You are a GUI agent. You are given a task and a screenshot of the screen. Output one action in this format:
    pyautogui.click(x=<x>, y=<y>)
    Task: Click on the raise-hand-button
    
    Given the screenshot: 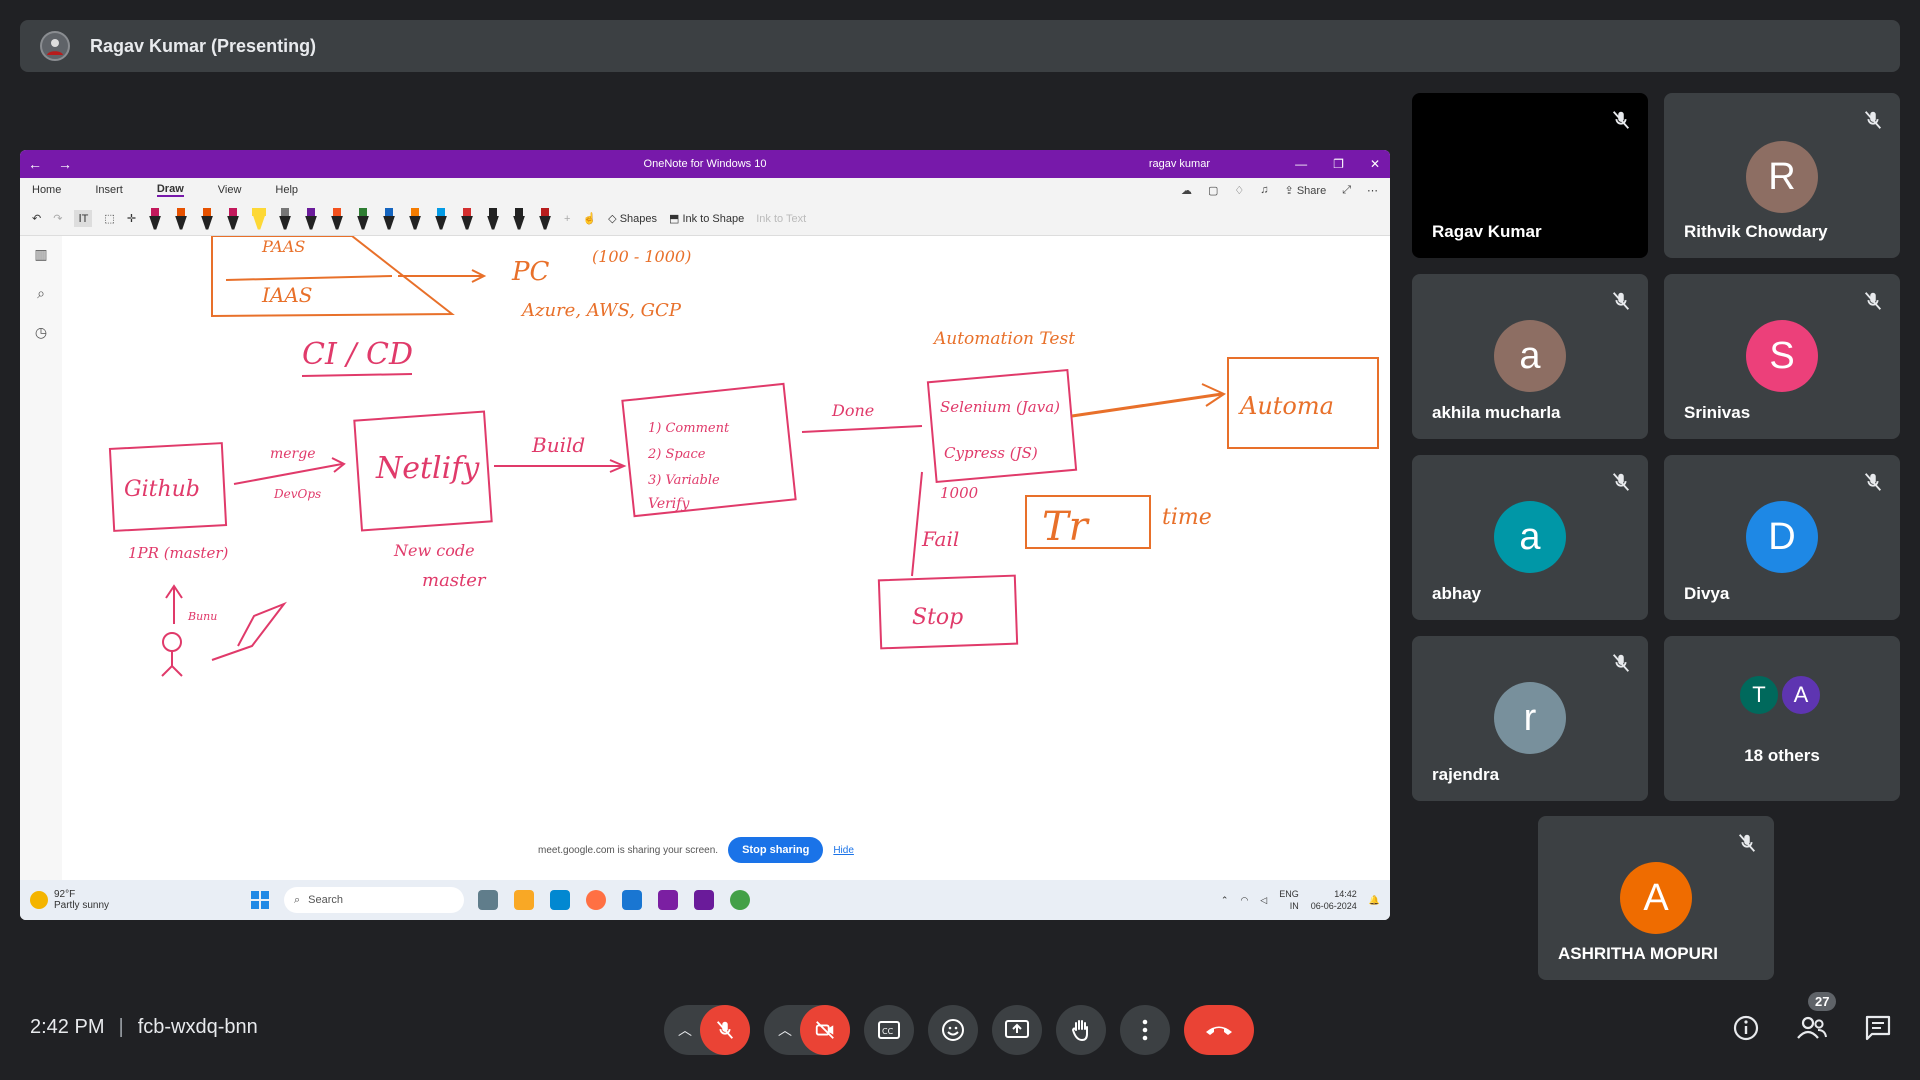 What is the action you would take?
    pyautogui.click(x=1081, y=1030)
    